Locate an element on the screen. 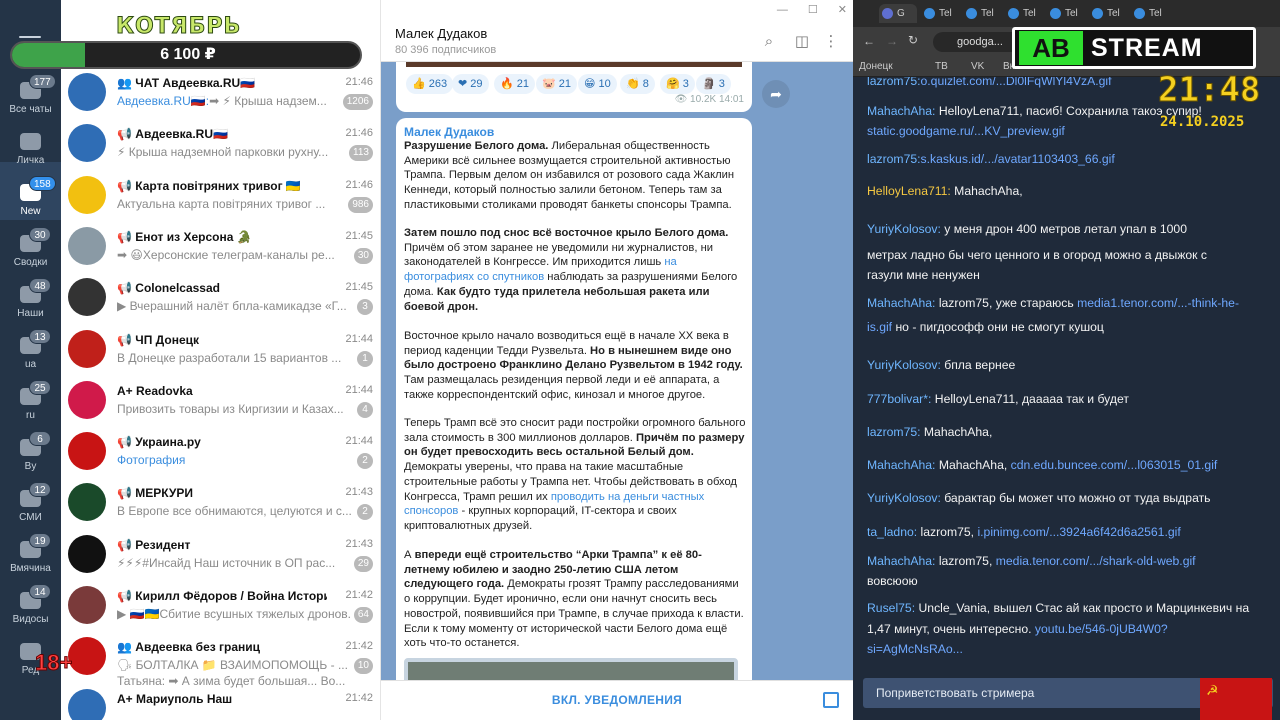  chat-list-item: A+ Мариуполь Наш 21:42 is located at coordinates (220, 703).